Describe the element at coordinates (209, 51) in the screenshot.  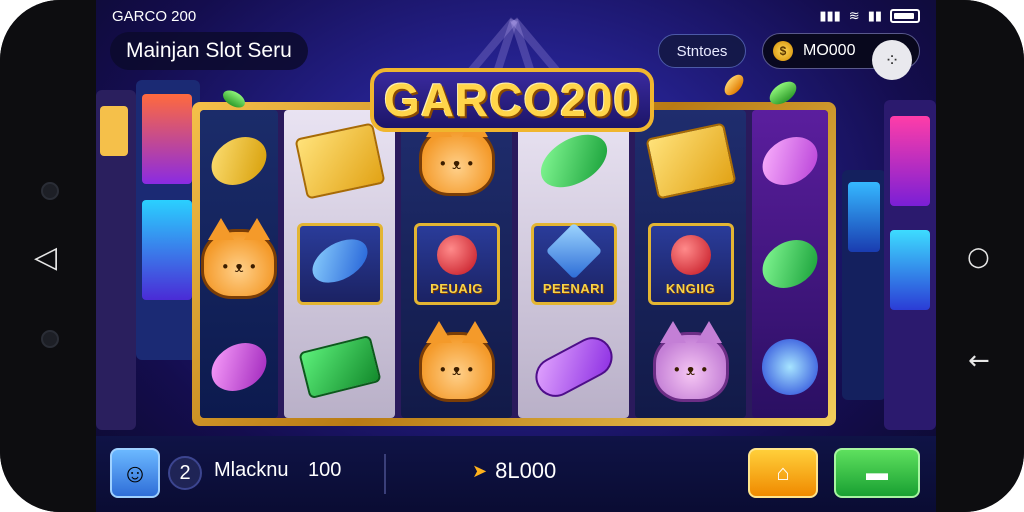
I see `page-title: Mainjan Slot Seru` at that location.